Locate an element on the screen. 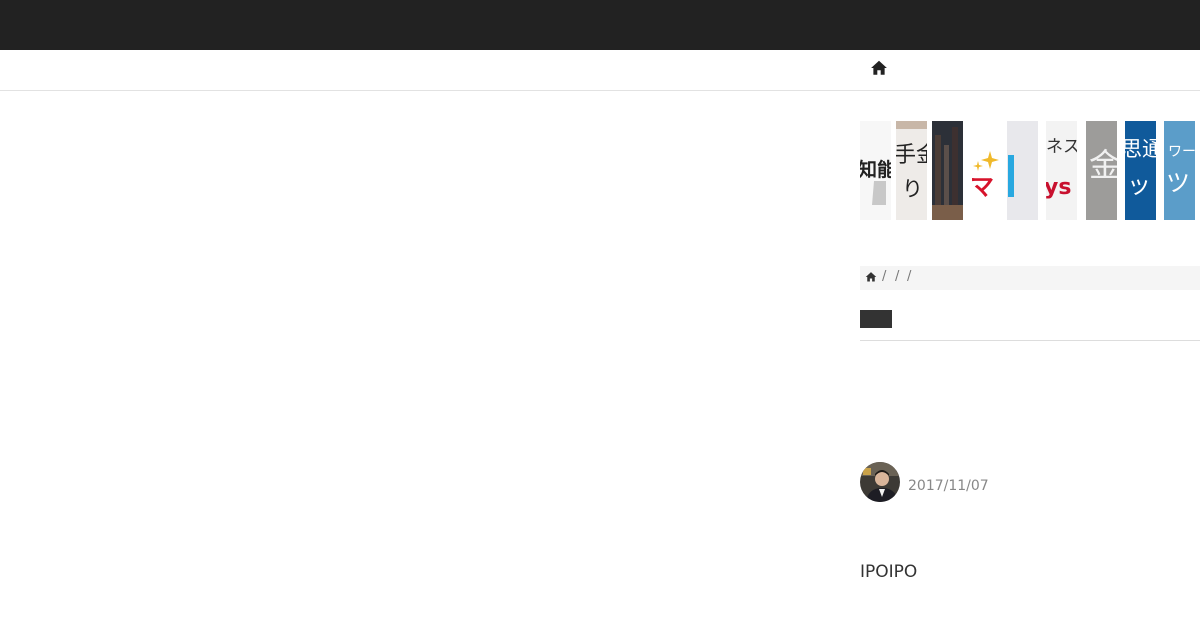  post-date: 2017/11/07 is located at coordinates (948, 486).